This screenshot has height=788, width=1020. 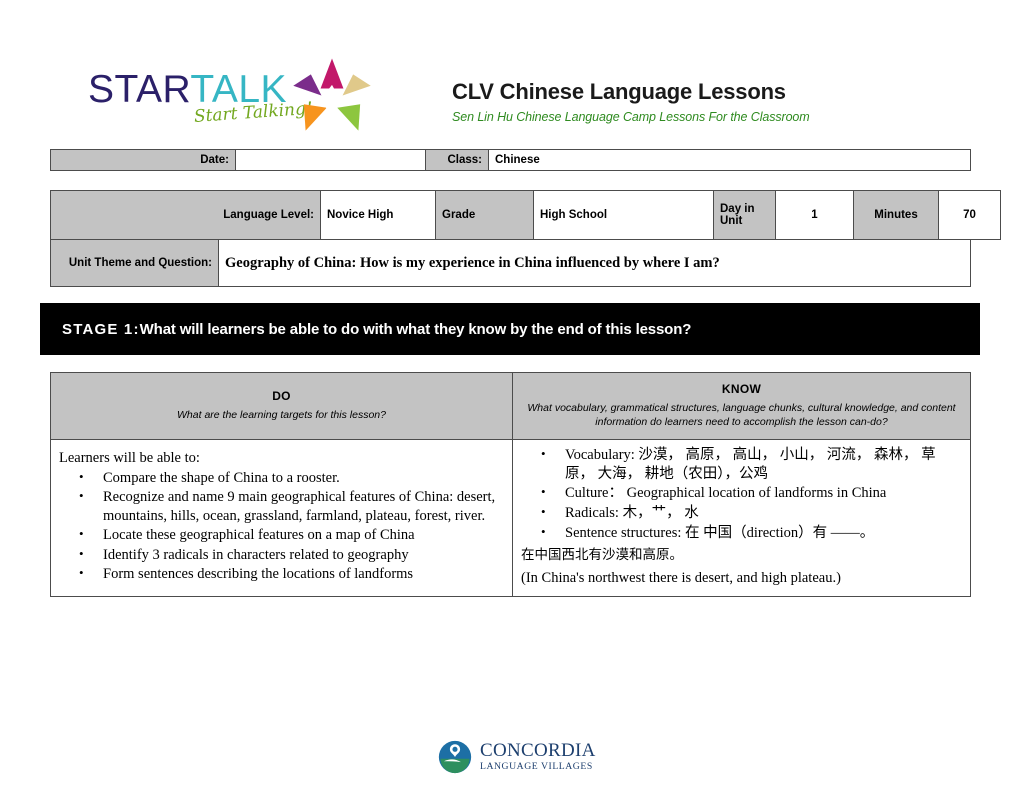 What do you see at coordinates (281, 396) in the screenshot?
I see `do-title: DO` at bounding box center [281, 396].